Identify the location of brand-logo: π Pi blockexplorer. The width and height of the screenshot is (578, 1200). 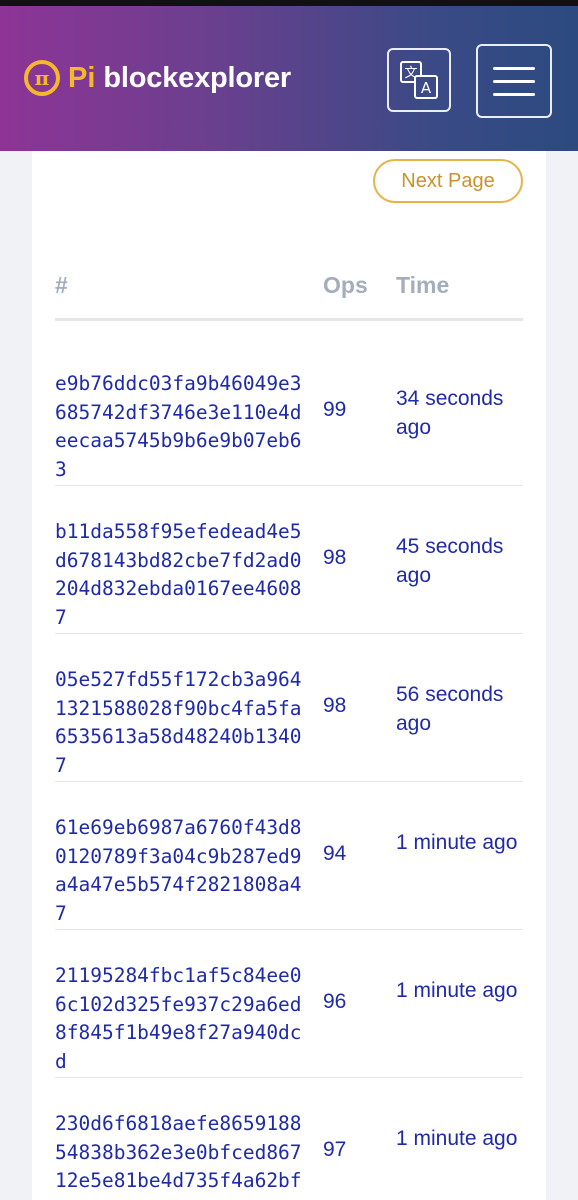
(157, 78).